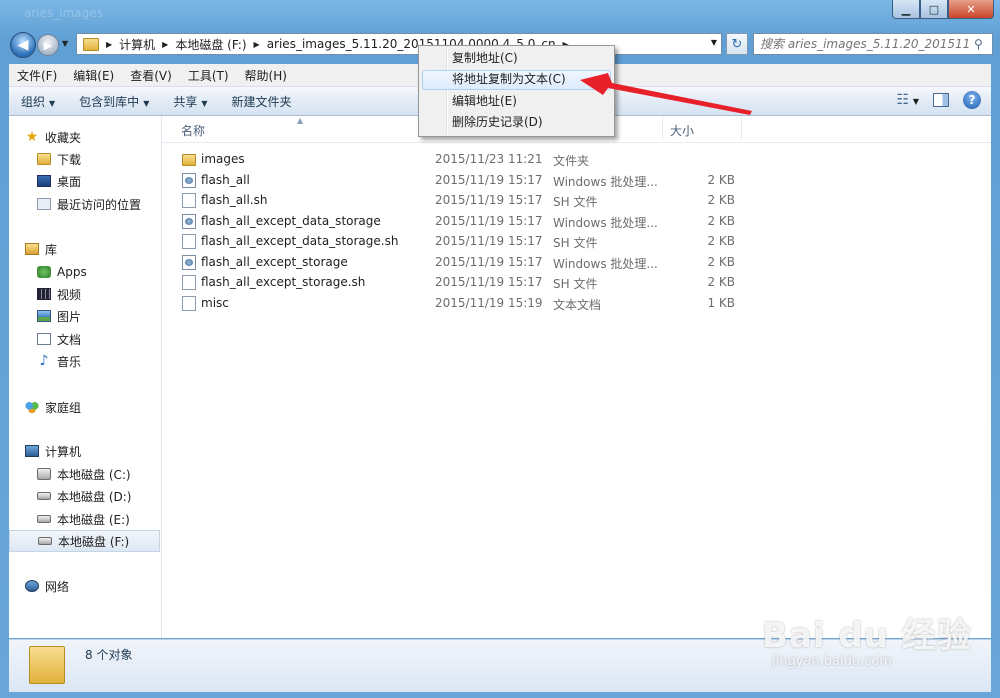 This screenshot has width=1000, height=698. What do you see at coordinates (63, 407) in the screenshot?
I see `sidebar-item-label: 家庭组` at bounding box center [63, 407].